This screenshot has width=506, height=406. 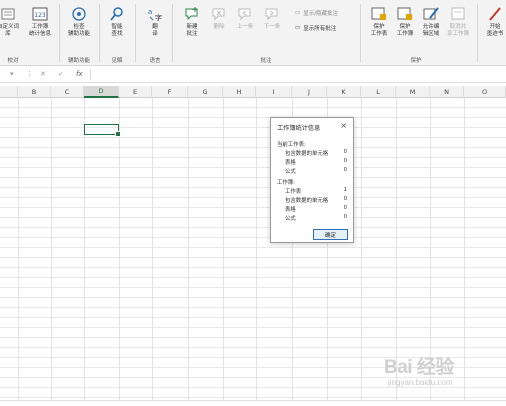 I want to click on show-all-comments-option: ▭ 显示所有批注, so click(x=315, y=28).